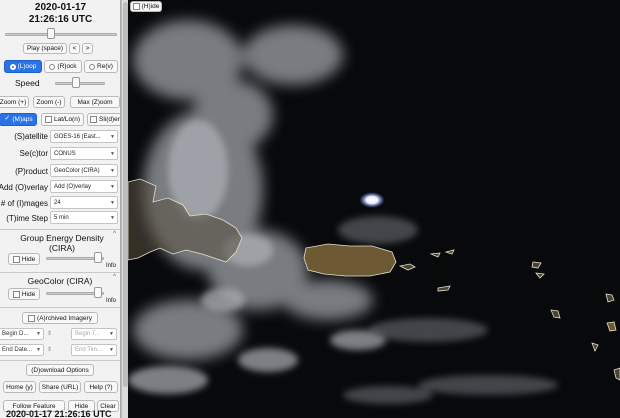 This screenshot has height=418, width=620. What do you see at coordinates (62, 243) in the screenshot?
I see `layer-title: Group Energy Density (CIRA)` at bounding box center [62, 243].